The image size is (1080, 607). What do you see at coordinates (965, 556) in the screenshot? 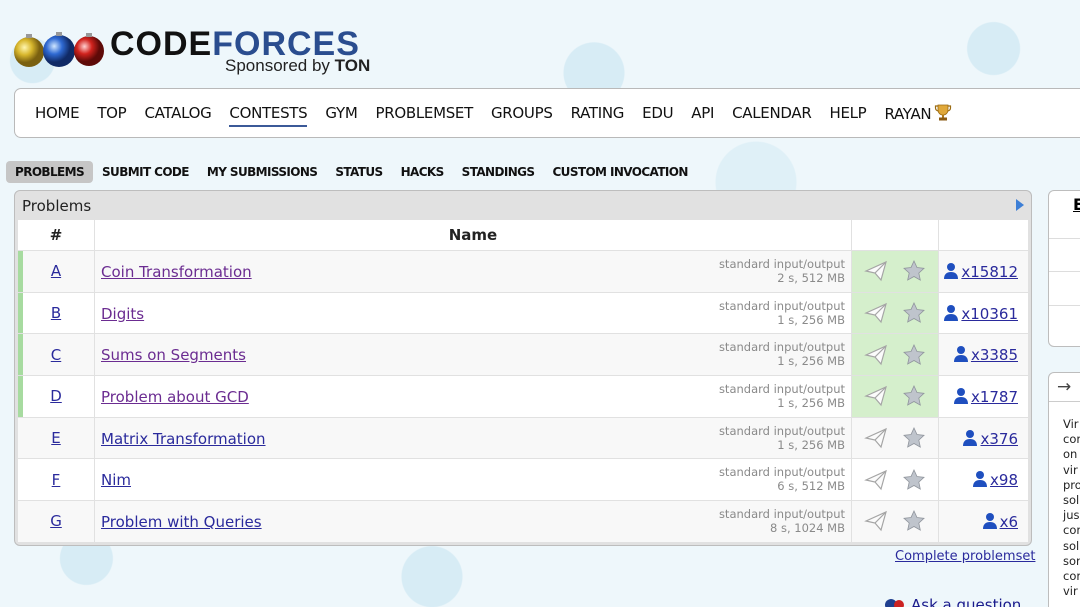
I see `complete-problemset-link: Complete problemset` at bounding box center [965, 556].